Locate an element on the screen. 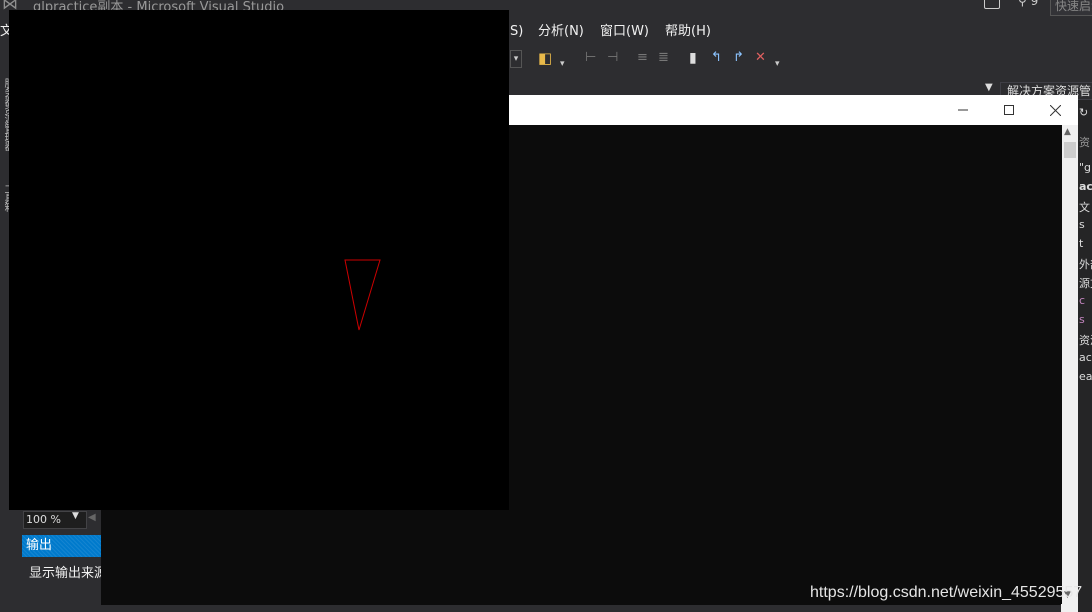  list-item: 外部 is located at coordinates (1085, 264).